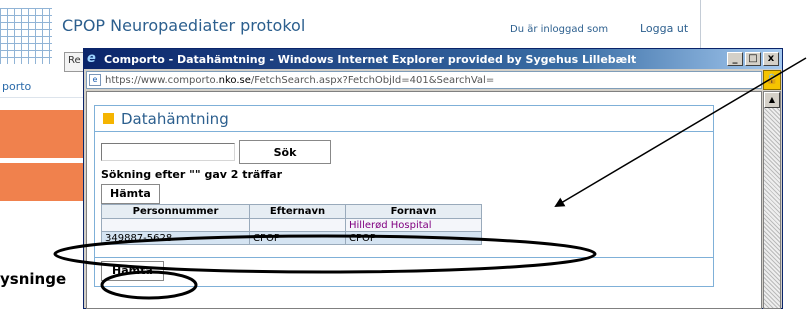 The image size is (810, 309). Describe the element at coordinates (772, 200) in the screenshot. I see `vertical-scrollbar: ▲` at that location.